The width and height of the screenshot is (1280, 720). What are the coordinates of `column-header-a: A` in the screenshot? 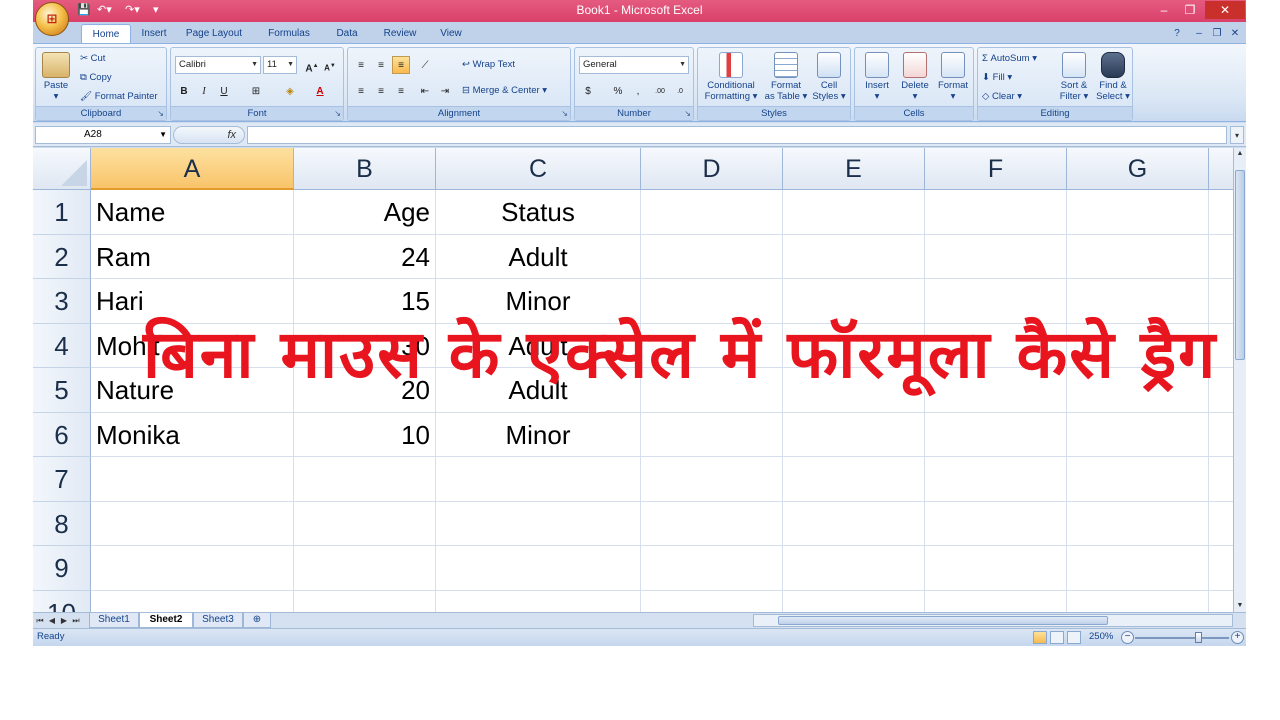 It's located at (192, 169).